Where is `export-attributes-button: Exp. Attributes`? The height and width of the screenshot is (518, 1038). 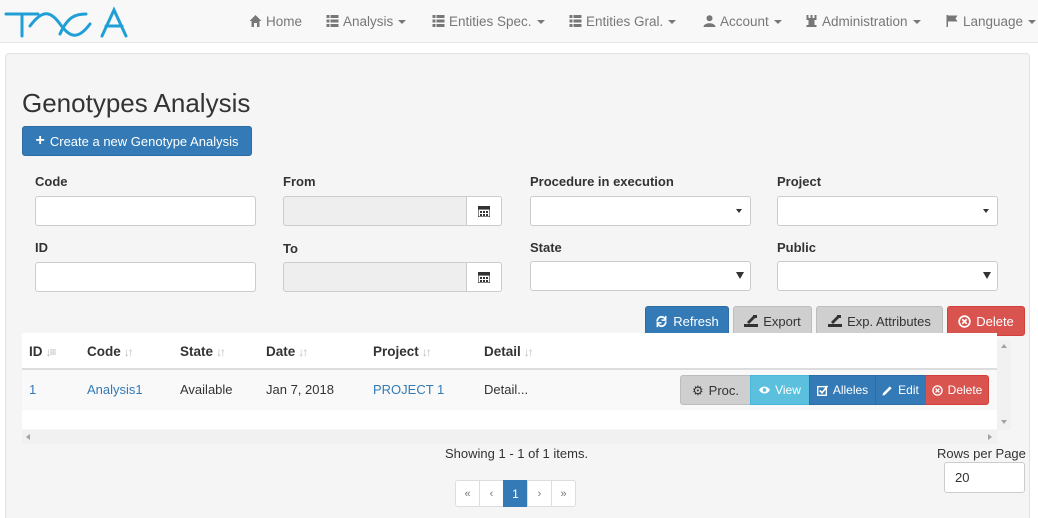
export-attributes-button: Exp. Attributes is located at coordinates (879, 321).